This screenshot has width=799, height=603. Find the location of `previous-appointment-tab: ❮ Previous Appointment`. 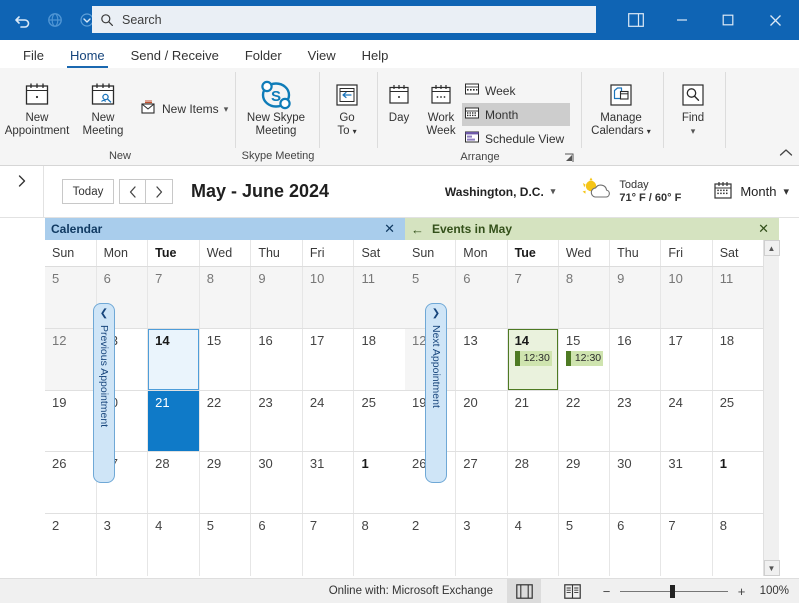

previous-appointment-tab: ❮ Previous Appointment is located at coordinates (104, 393).